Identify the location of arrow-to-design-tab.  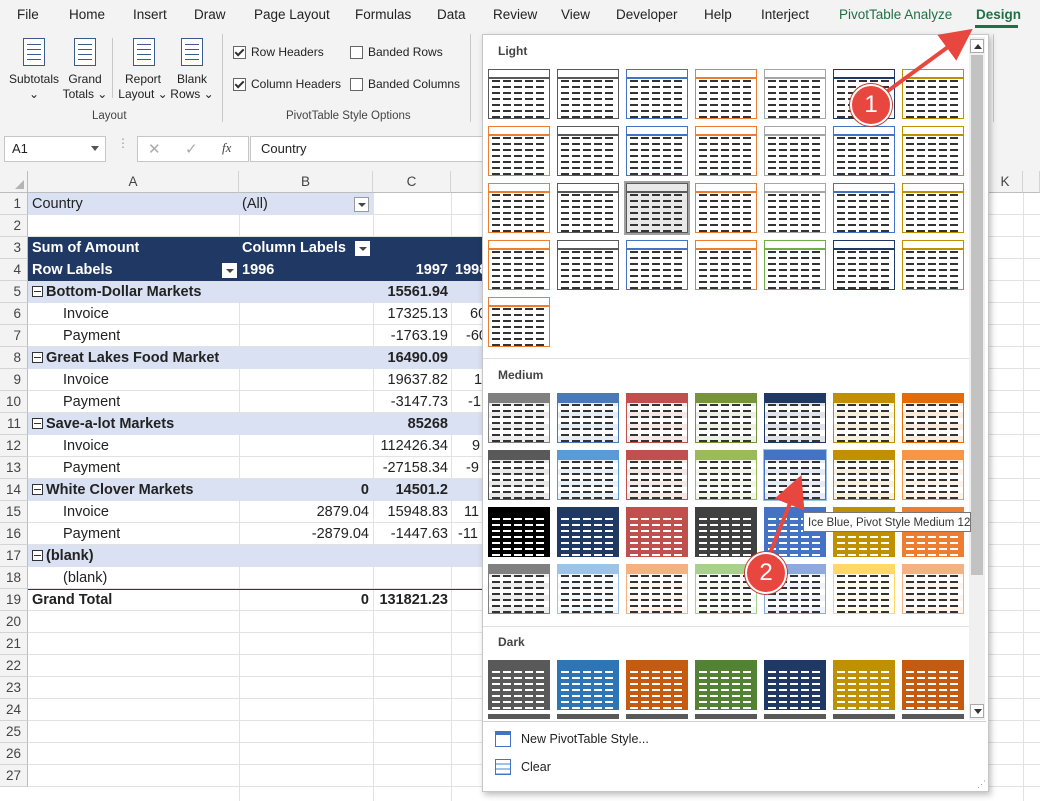
(928, 61).